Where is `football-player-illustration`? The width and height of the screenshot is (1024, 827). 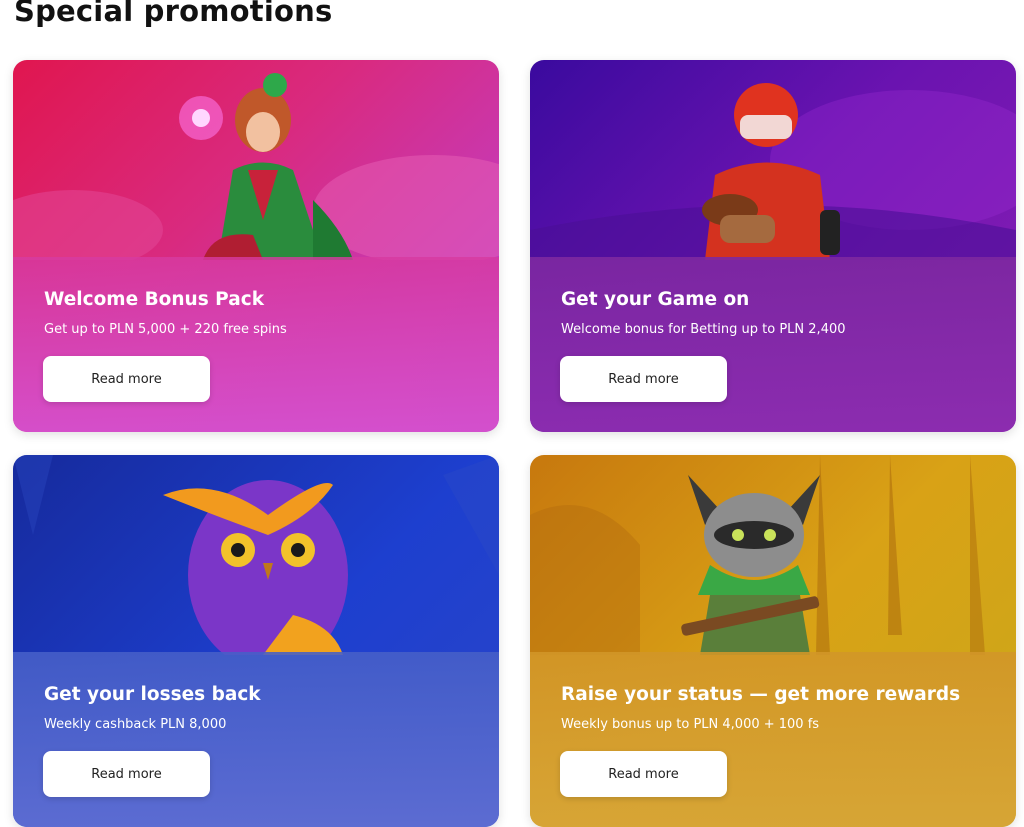 football-player-illustration is located at coordinates (773, 171).